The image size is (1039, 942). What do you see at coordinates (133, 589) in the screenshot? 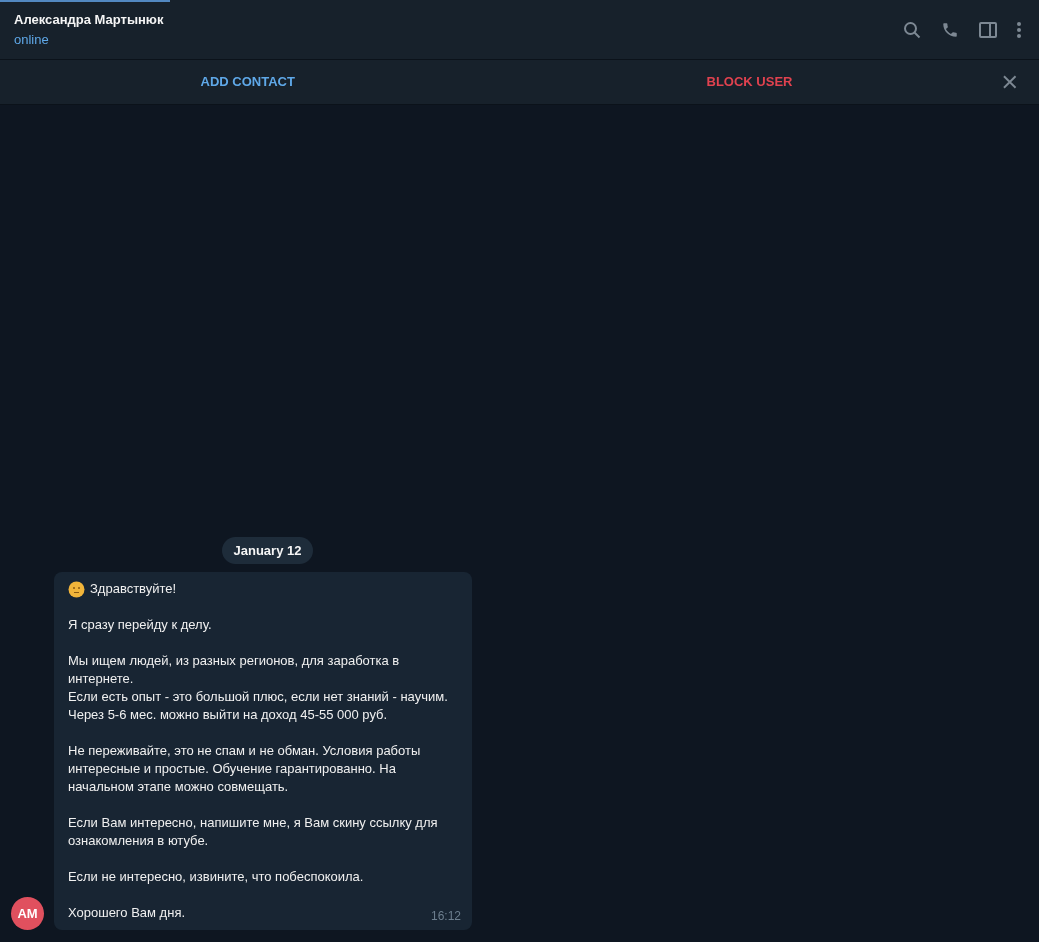
I see `message-text: Здравствуйте!` at bounding box center [133, 589].